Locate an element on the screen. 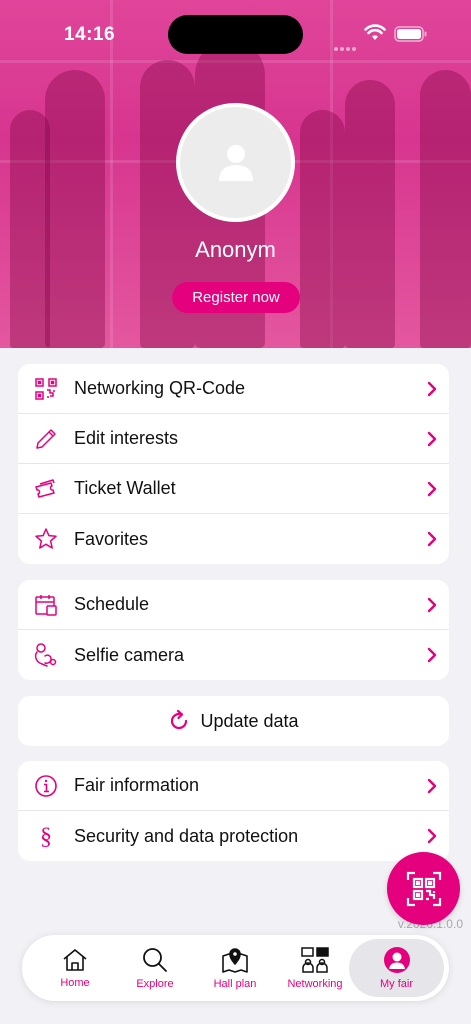  tab-hall-plan: Hall plan is located at coordinates (235, 968).